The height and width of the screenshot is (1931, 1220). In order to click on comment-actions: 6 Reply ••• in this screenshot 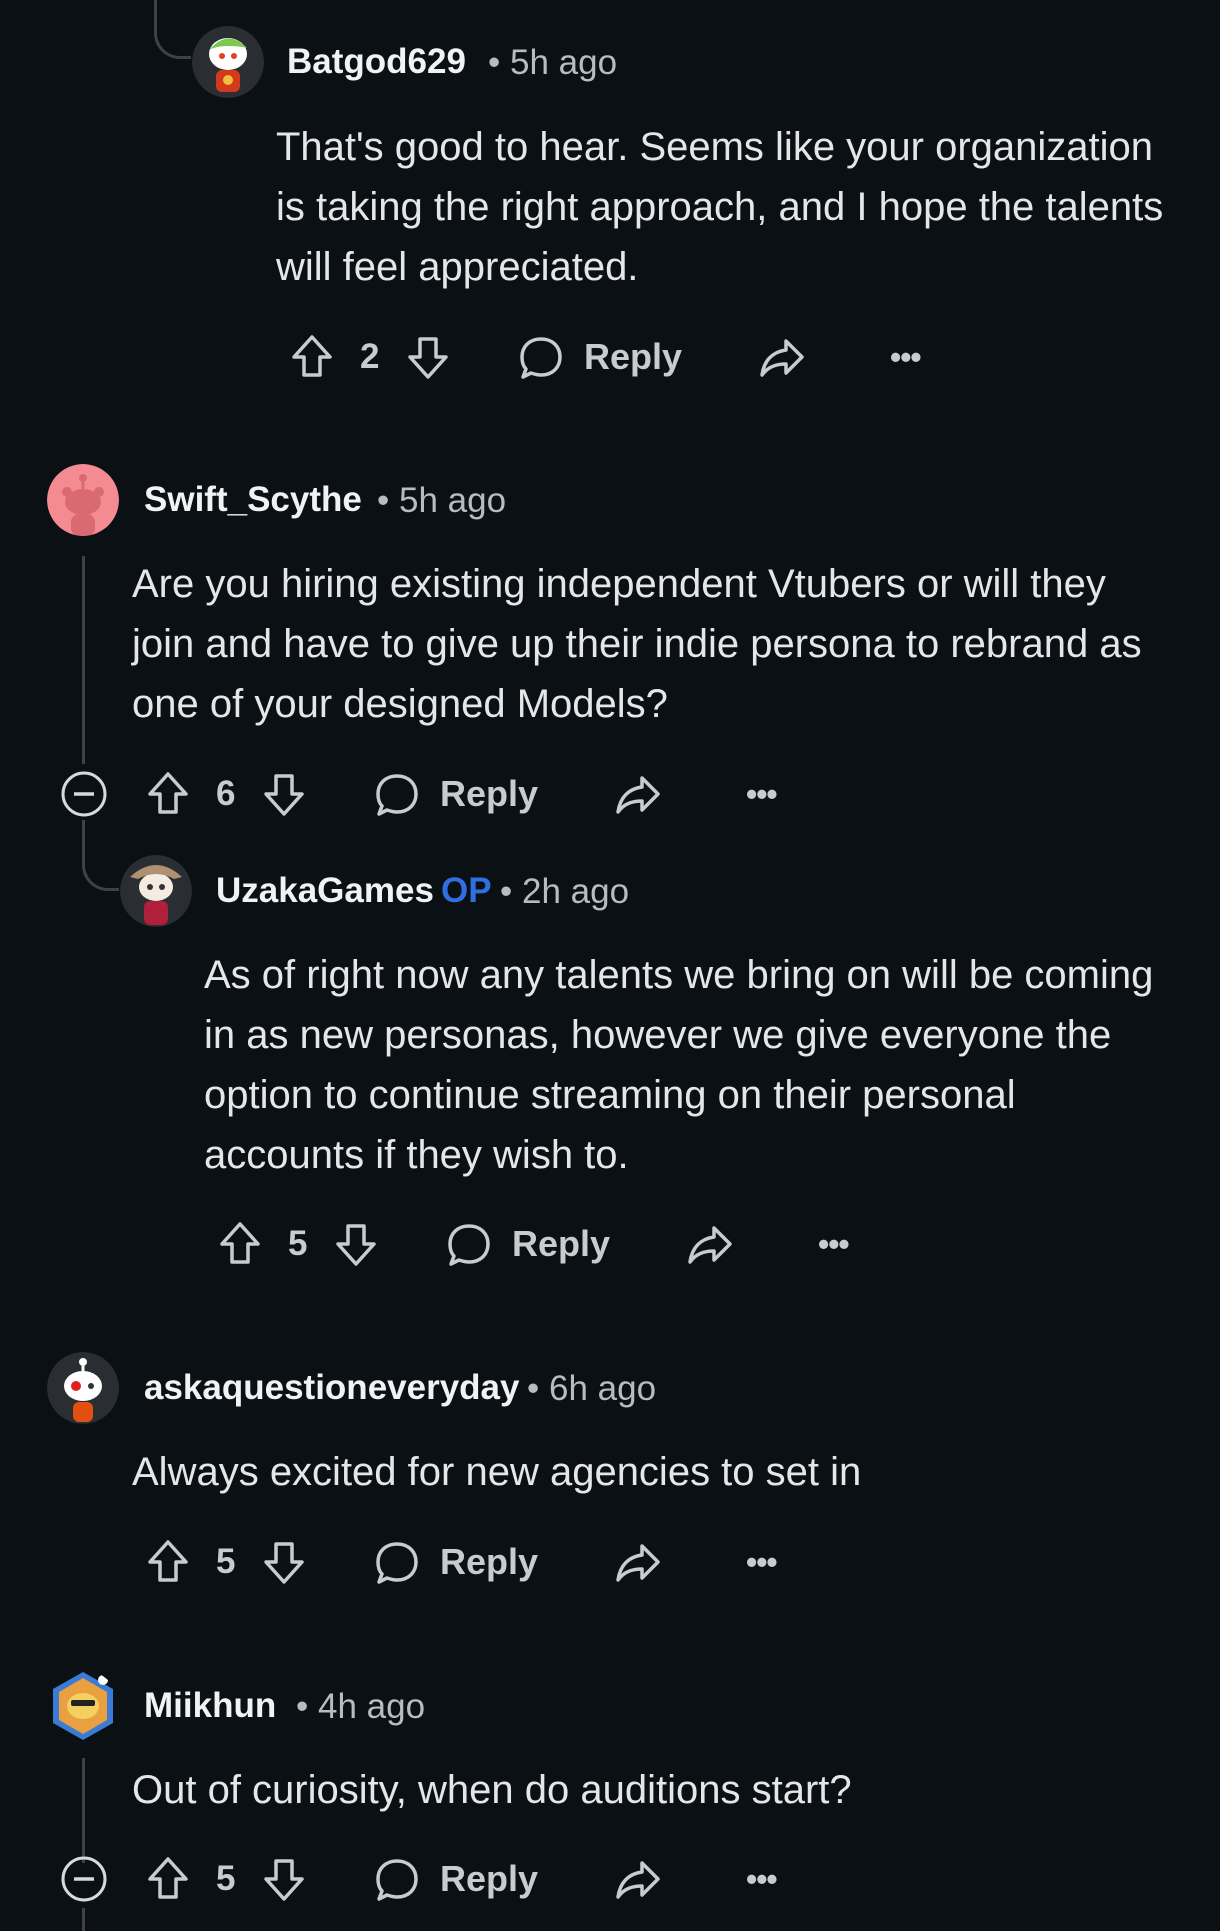, I will do `click(428, 794)`.